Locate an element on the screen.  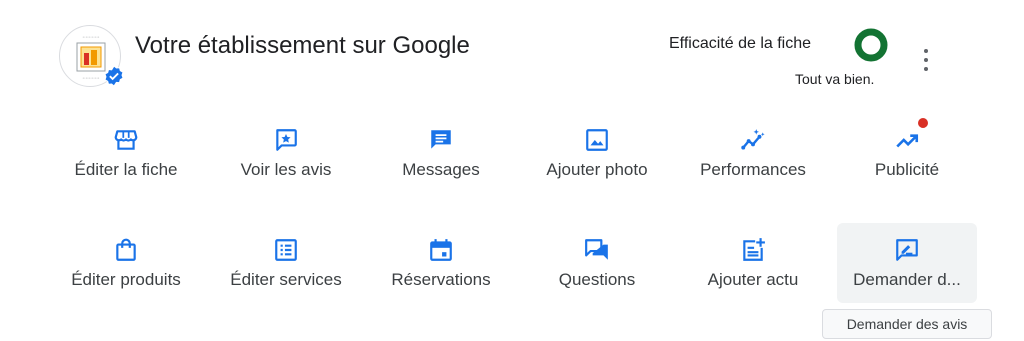
page-title: Votre établissement sur Google is located at coordinates (302, 45).